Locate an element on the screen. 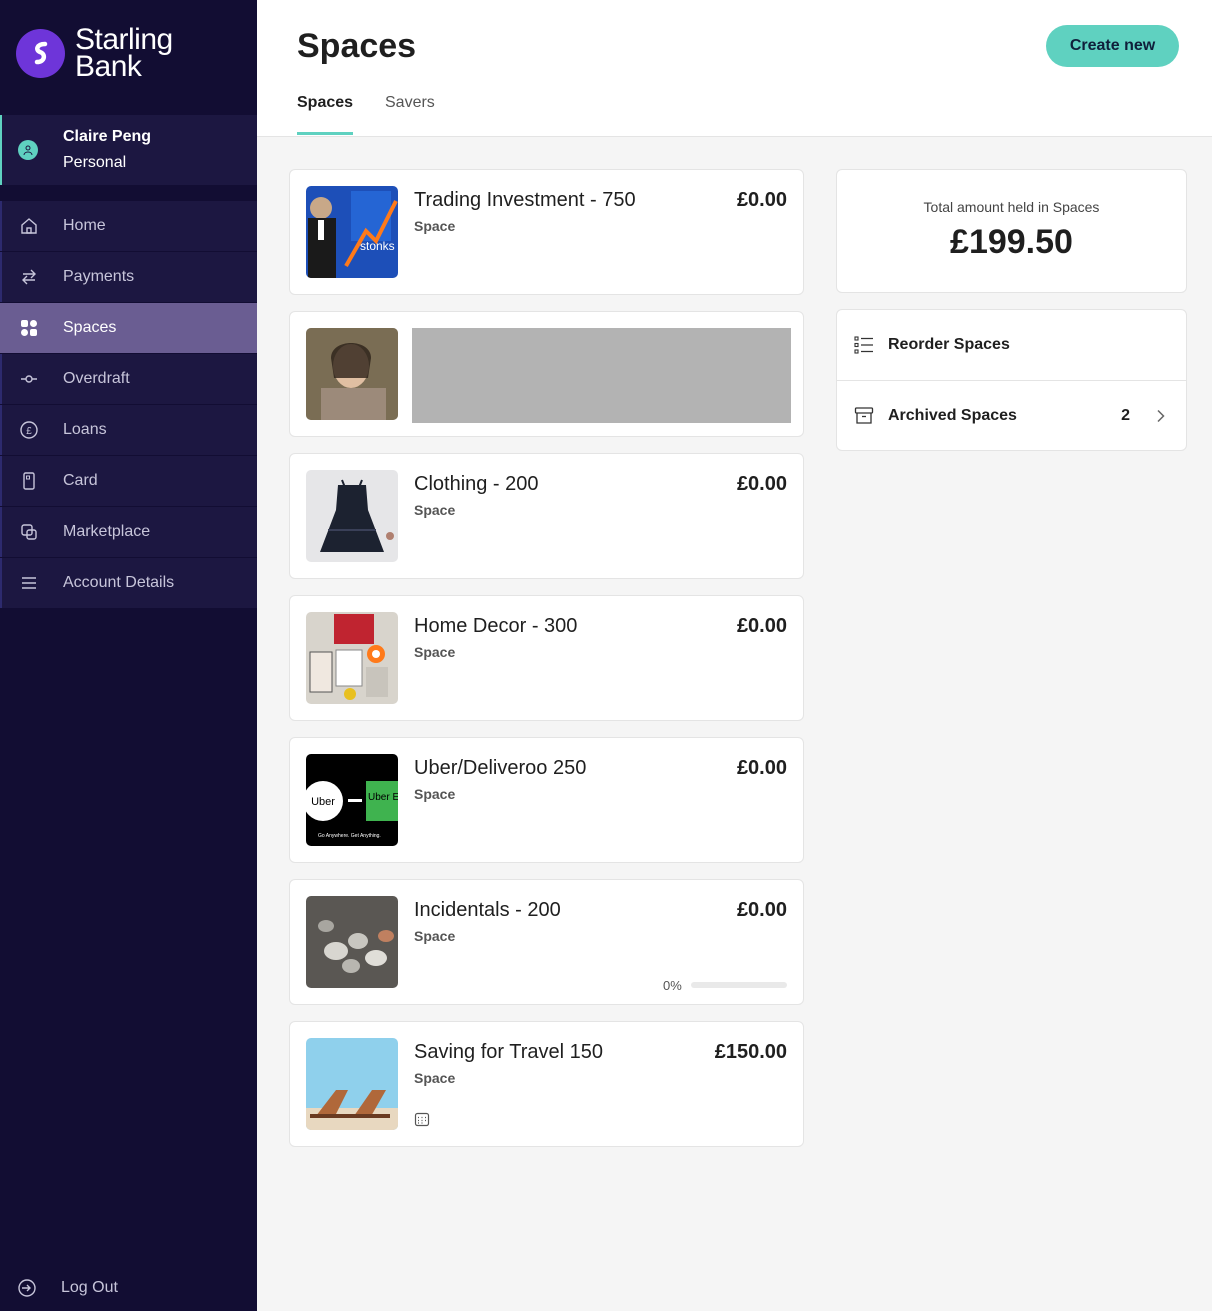 The width and height of the screenshot is (1212, 1311). chevron-right-icon is located at coordinates (1161, 415).